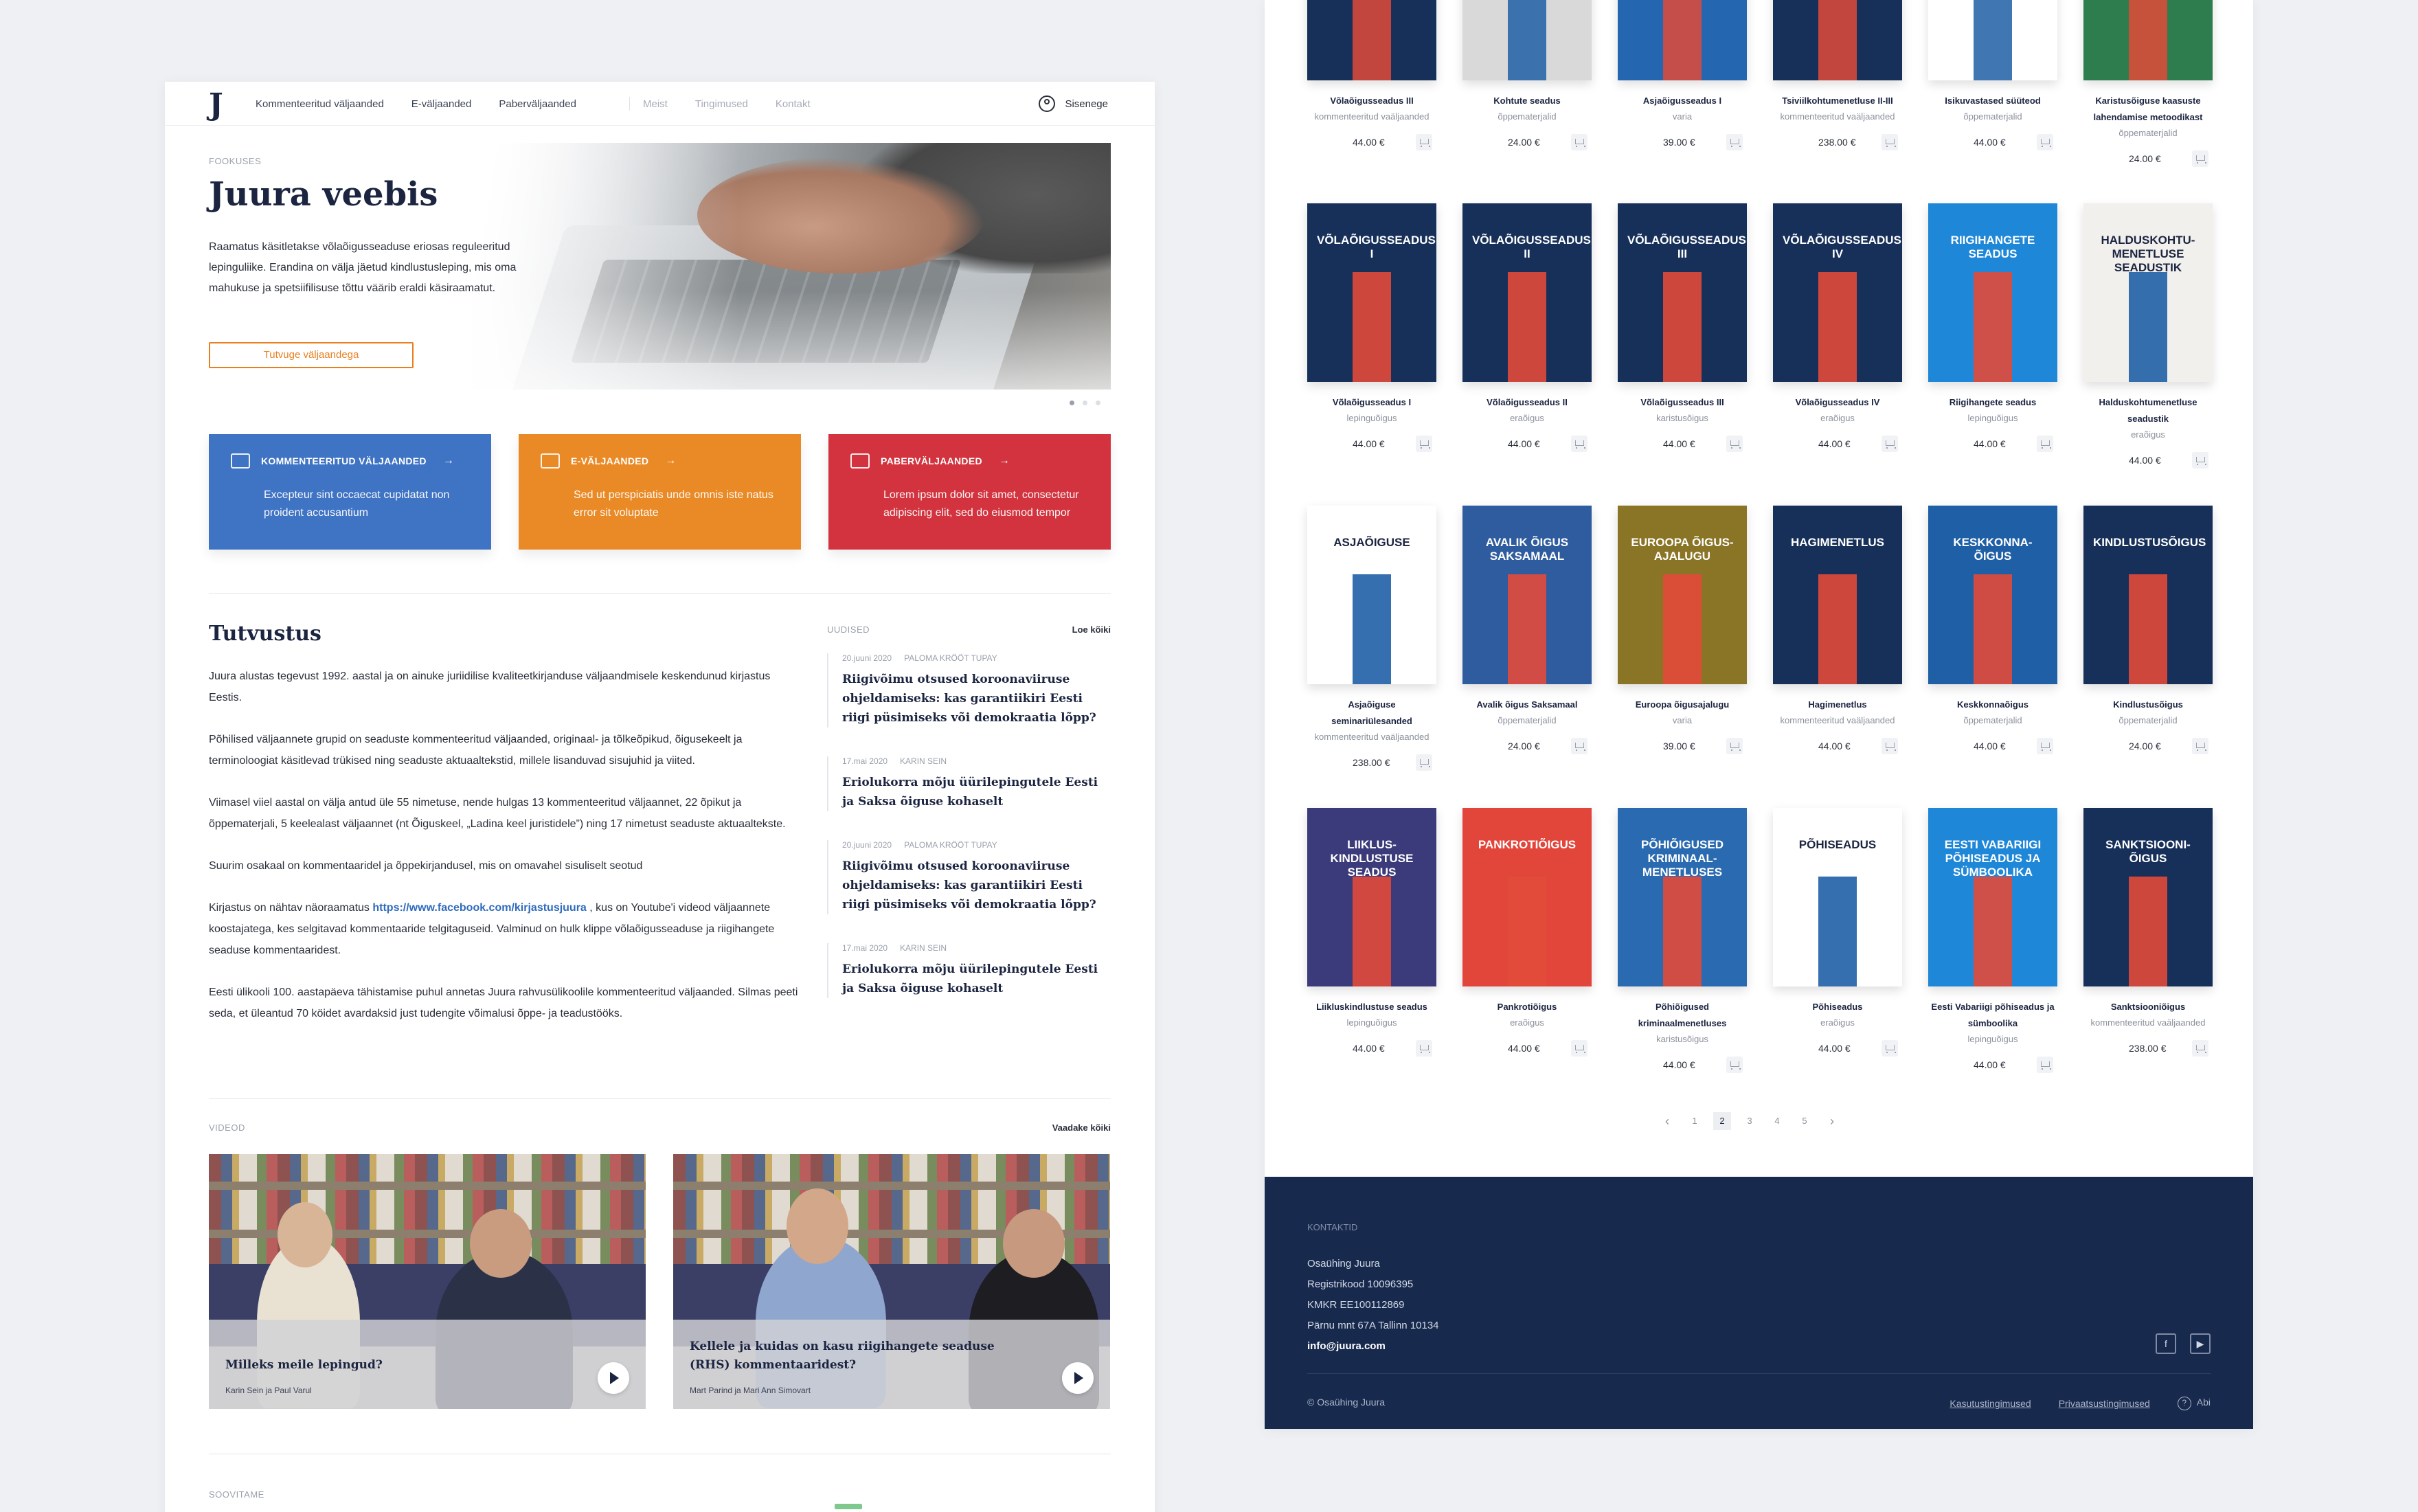  Describe the element at coordinates (613, 1378) in the screenshot. I see `play-icon` at that location.